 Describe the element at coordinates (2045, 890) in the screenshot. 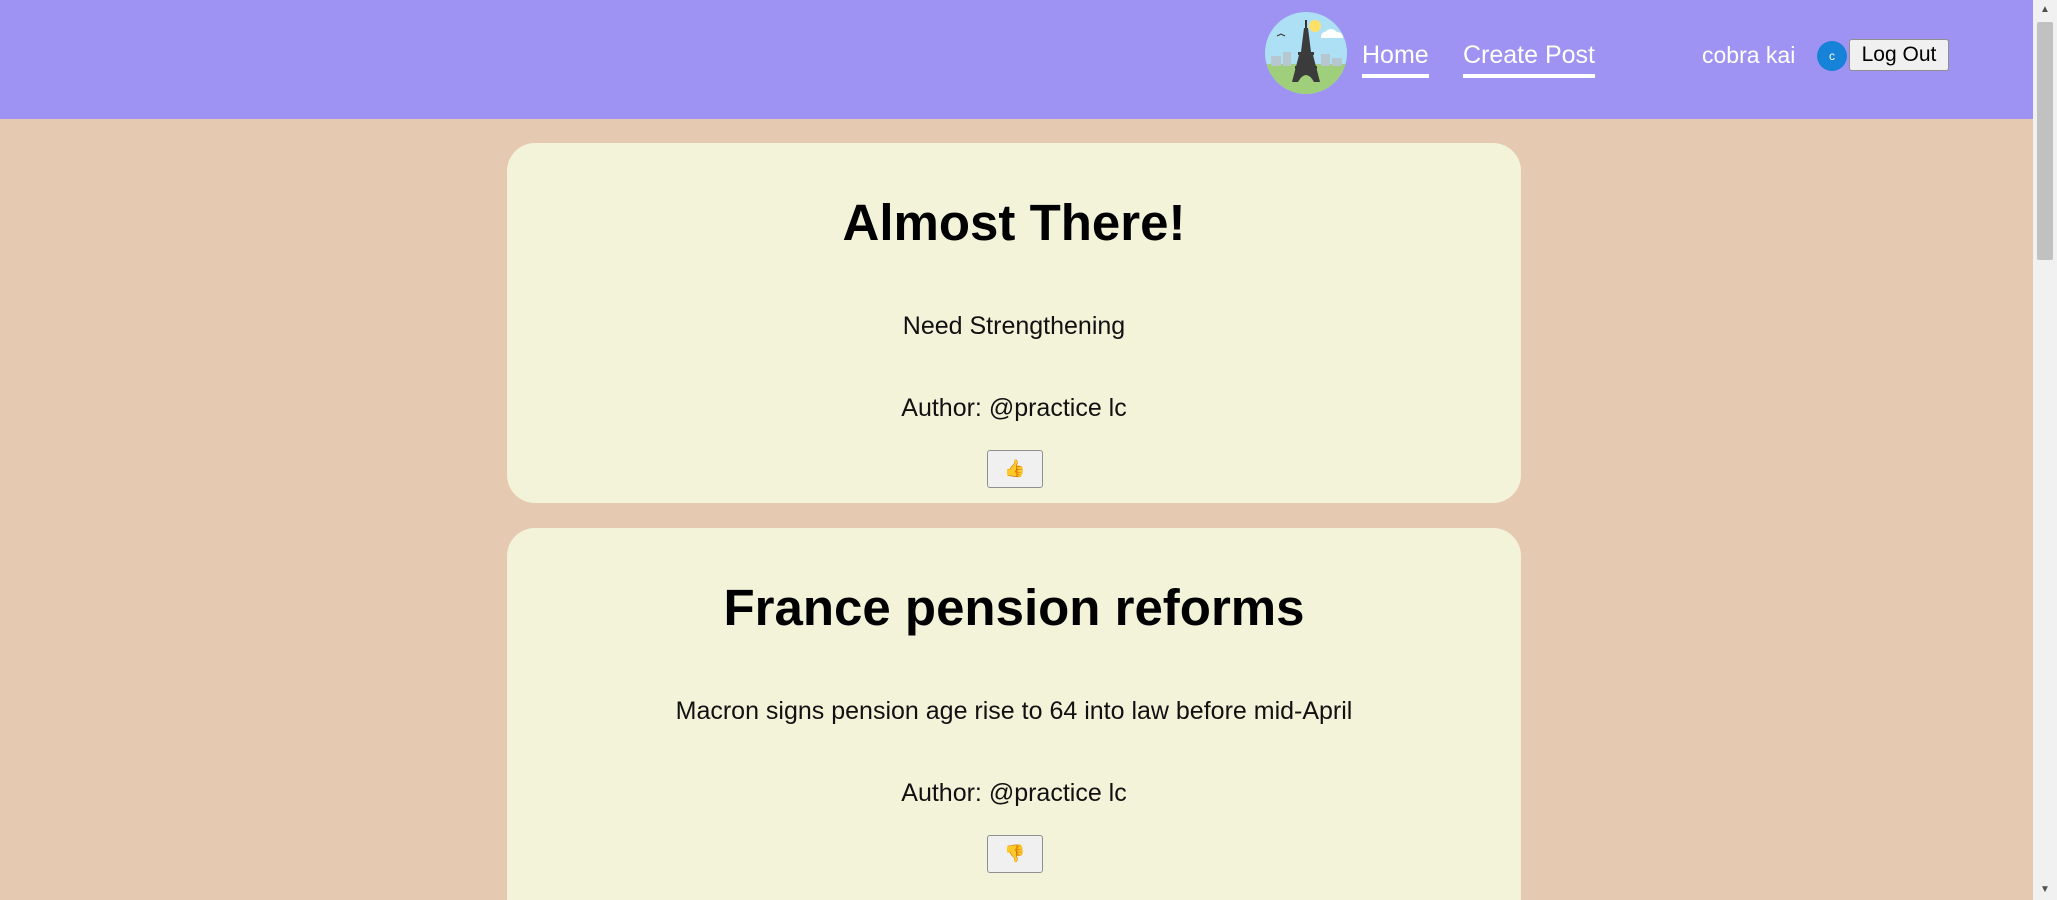

I see `scroll-down-arrow-icon: ▼` at that location.